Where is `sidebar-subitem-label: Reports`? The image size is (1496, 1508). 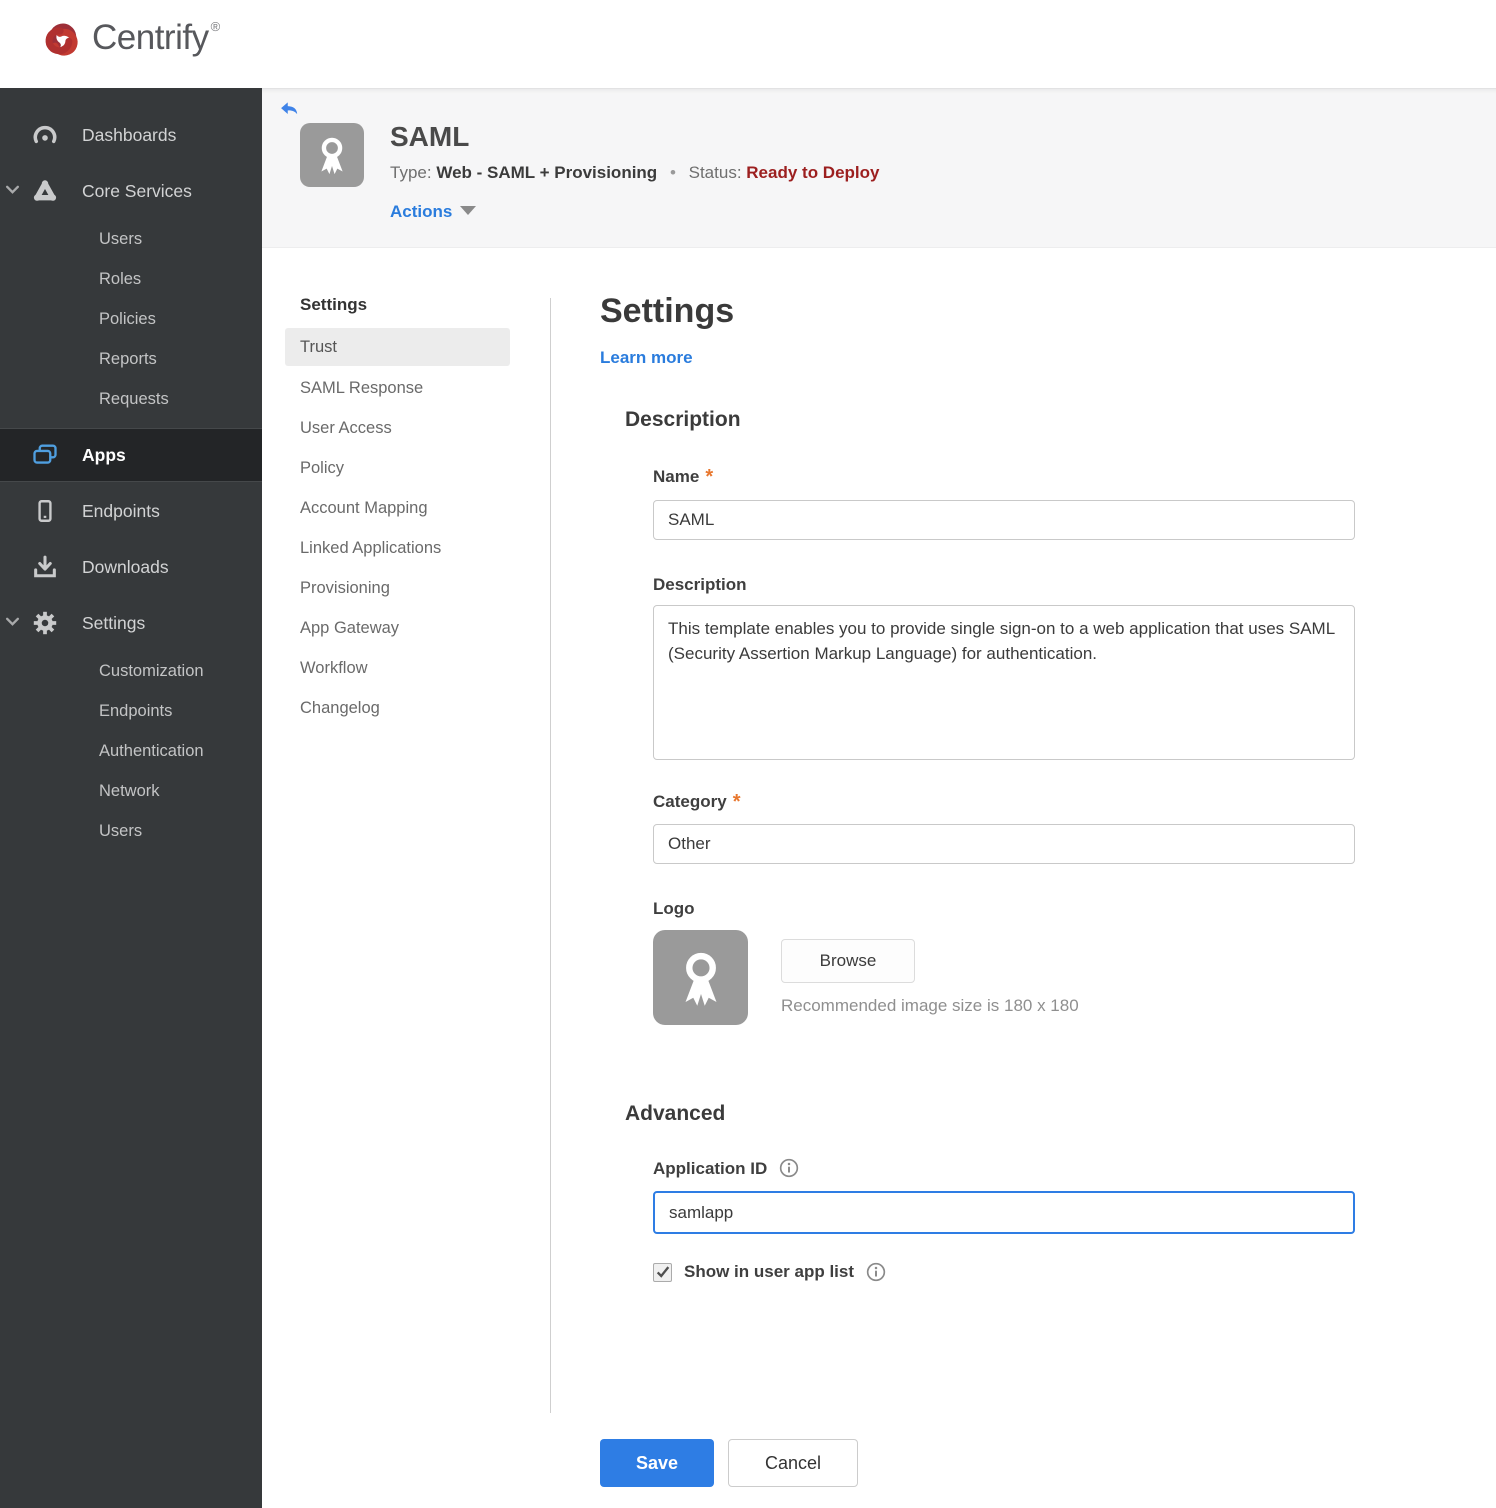
sidebar-subitem-label: Reports is located at coordinates (128, 358).